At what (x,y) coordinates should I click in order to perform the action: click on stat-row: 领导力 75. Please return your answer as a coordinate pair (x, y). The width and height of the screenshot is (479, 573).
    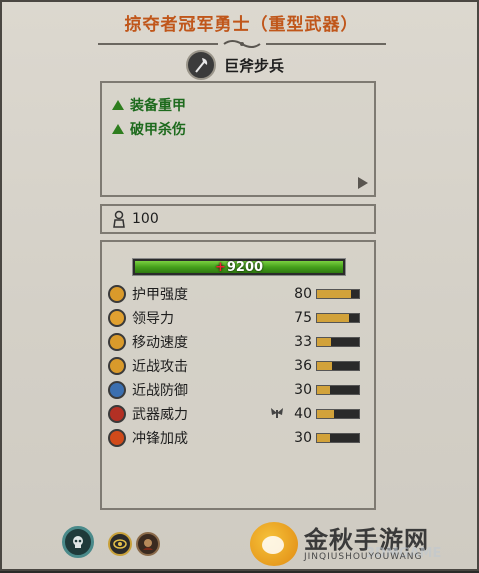
    Looking at the image, I should click on (240, 318).